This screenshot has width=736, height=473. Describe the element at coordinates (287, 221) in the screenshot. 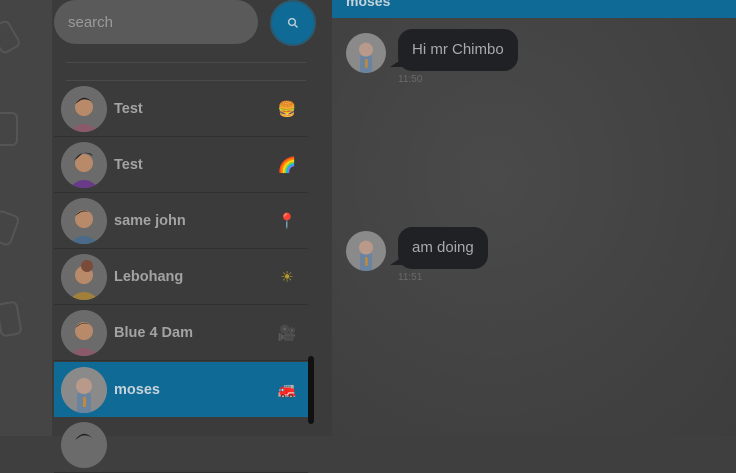

I see `pushpin-emoji-icon: 📍` at that location.